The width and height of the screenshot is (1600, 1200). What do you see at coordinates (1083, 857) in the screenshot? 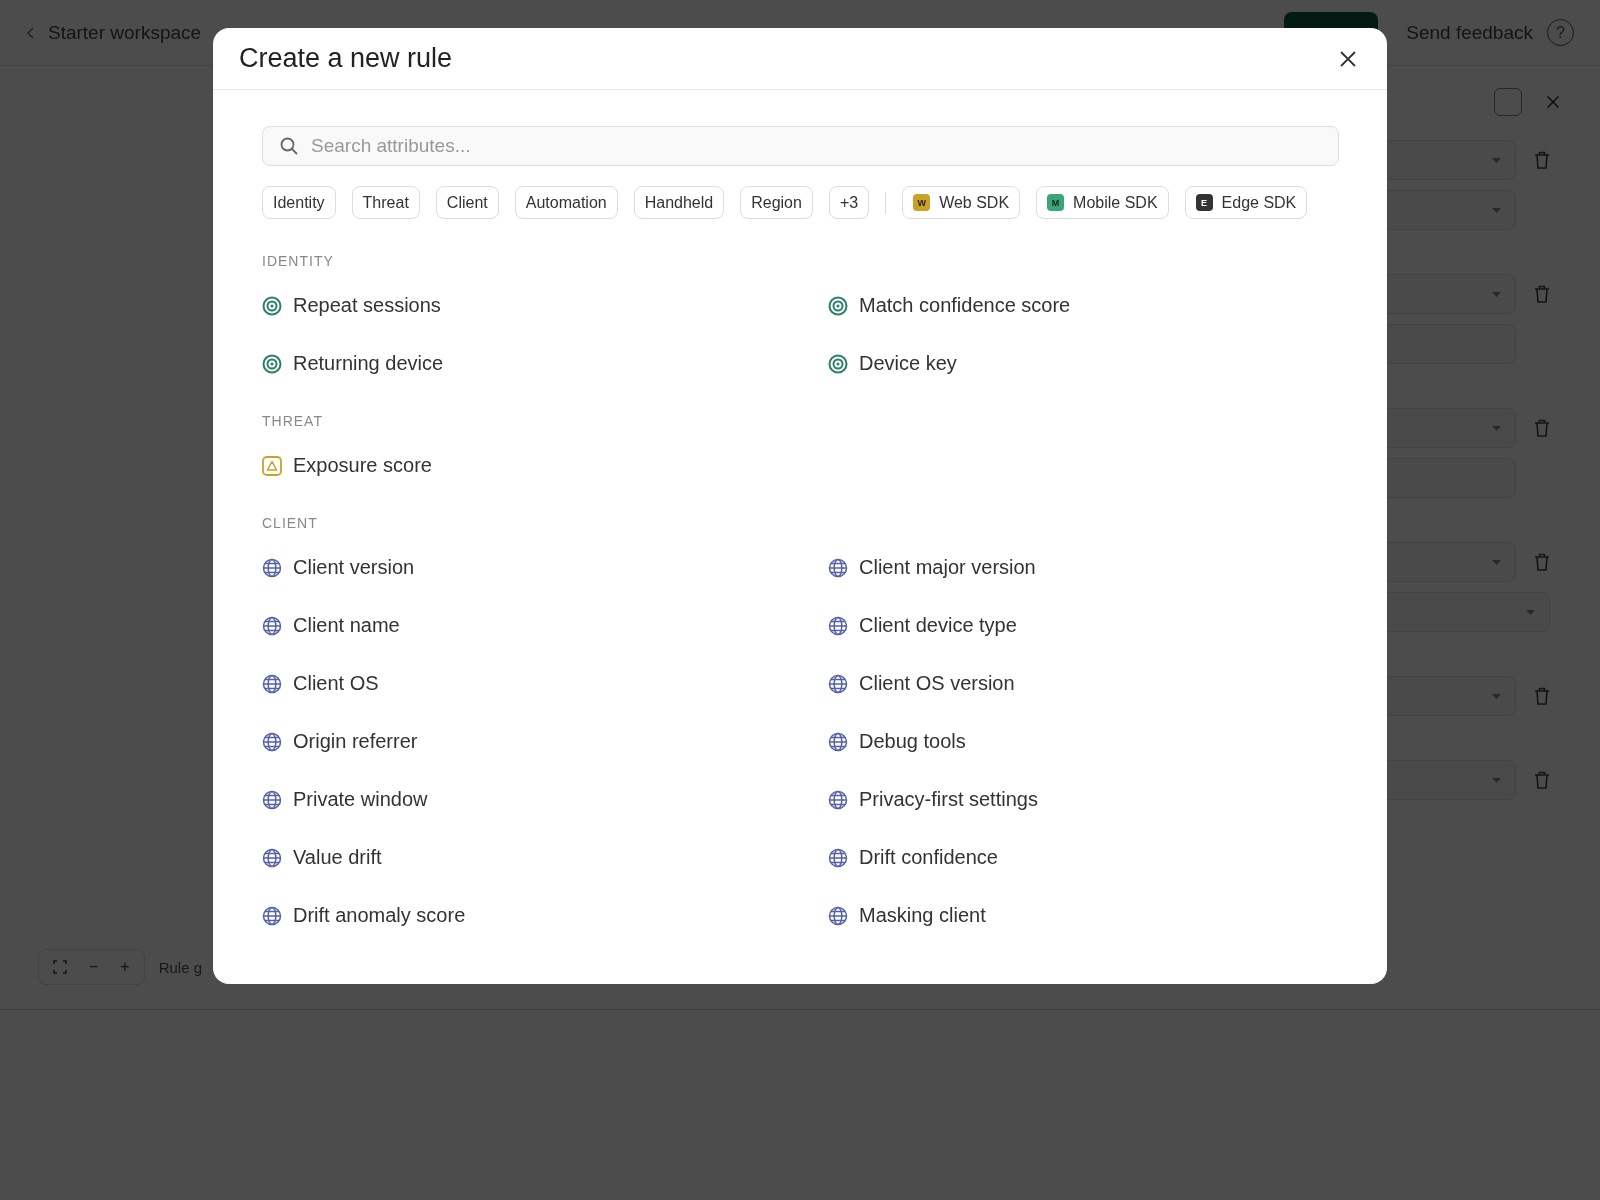
I see `attribute-item: Drift confidence` at bounding box center [1083, 857].